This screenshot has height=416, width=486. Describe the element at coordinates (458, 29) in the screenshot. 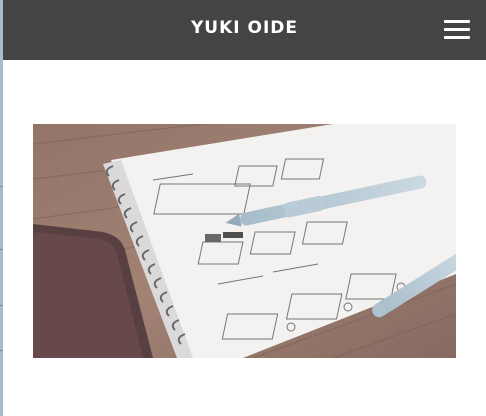

I see `menu-button` at that location.